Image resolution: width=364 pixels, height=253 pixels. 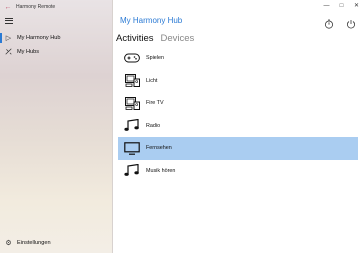 I want to click on list-item: Licht, so click(x=238, y=81).